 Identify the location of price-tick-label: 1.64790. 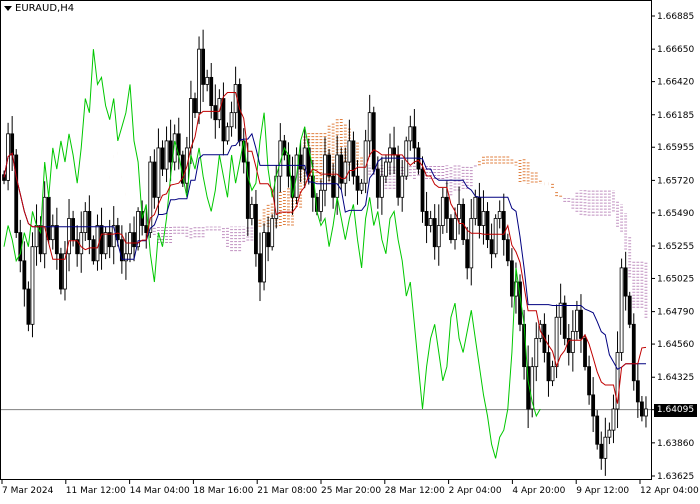
(675, 313).